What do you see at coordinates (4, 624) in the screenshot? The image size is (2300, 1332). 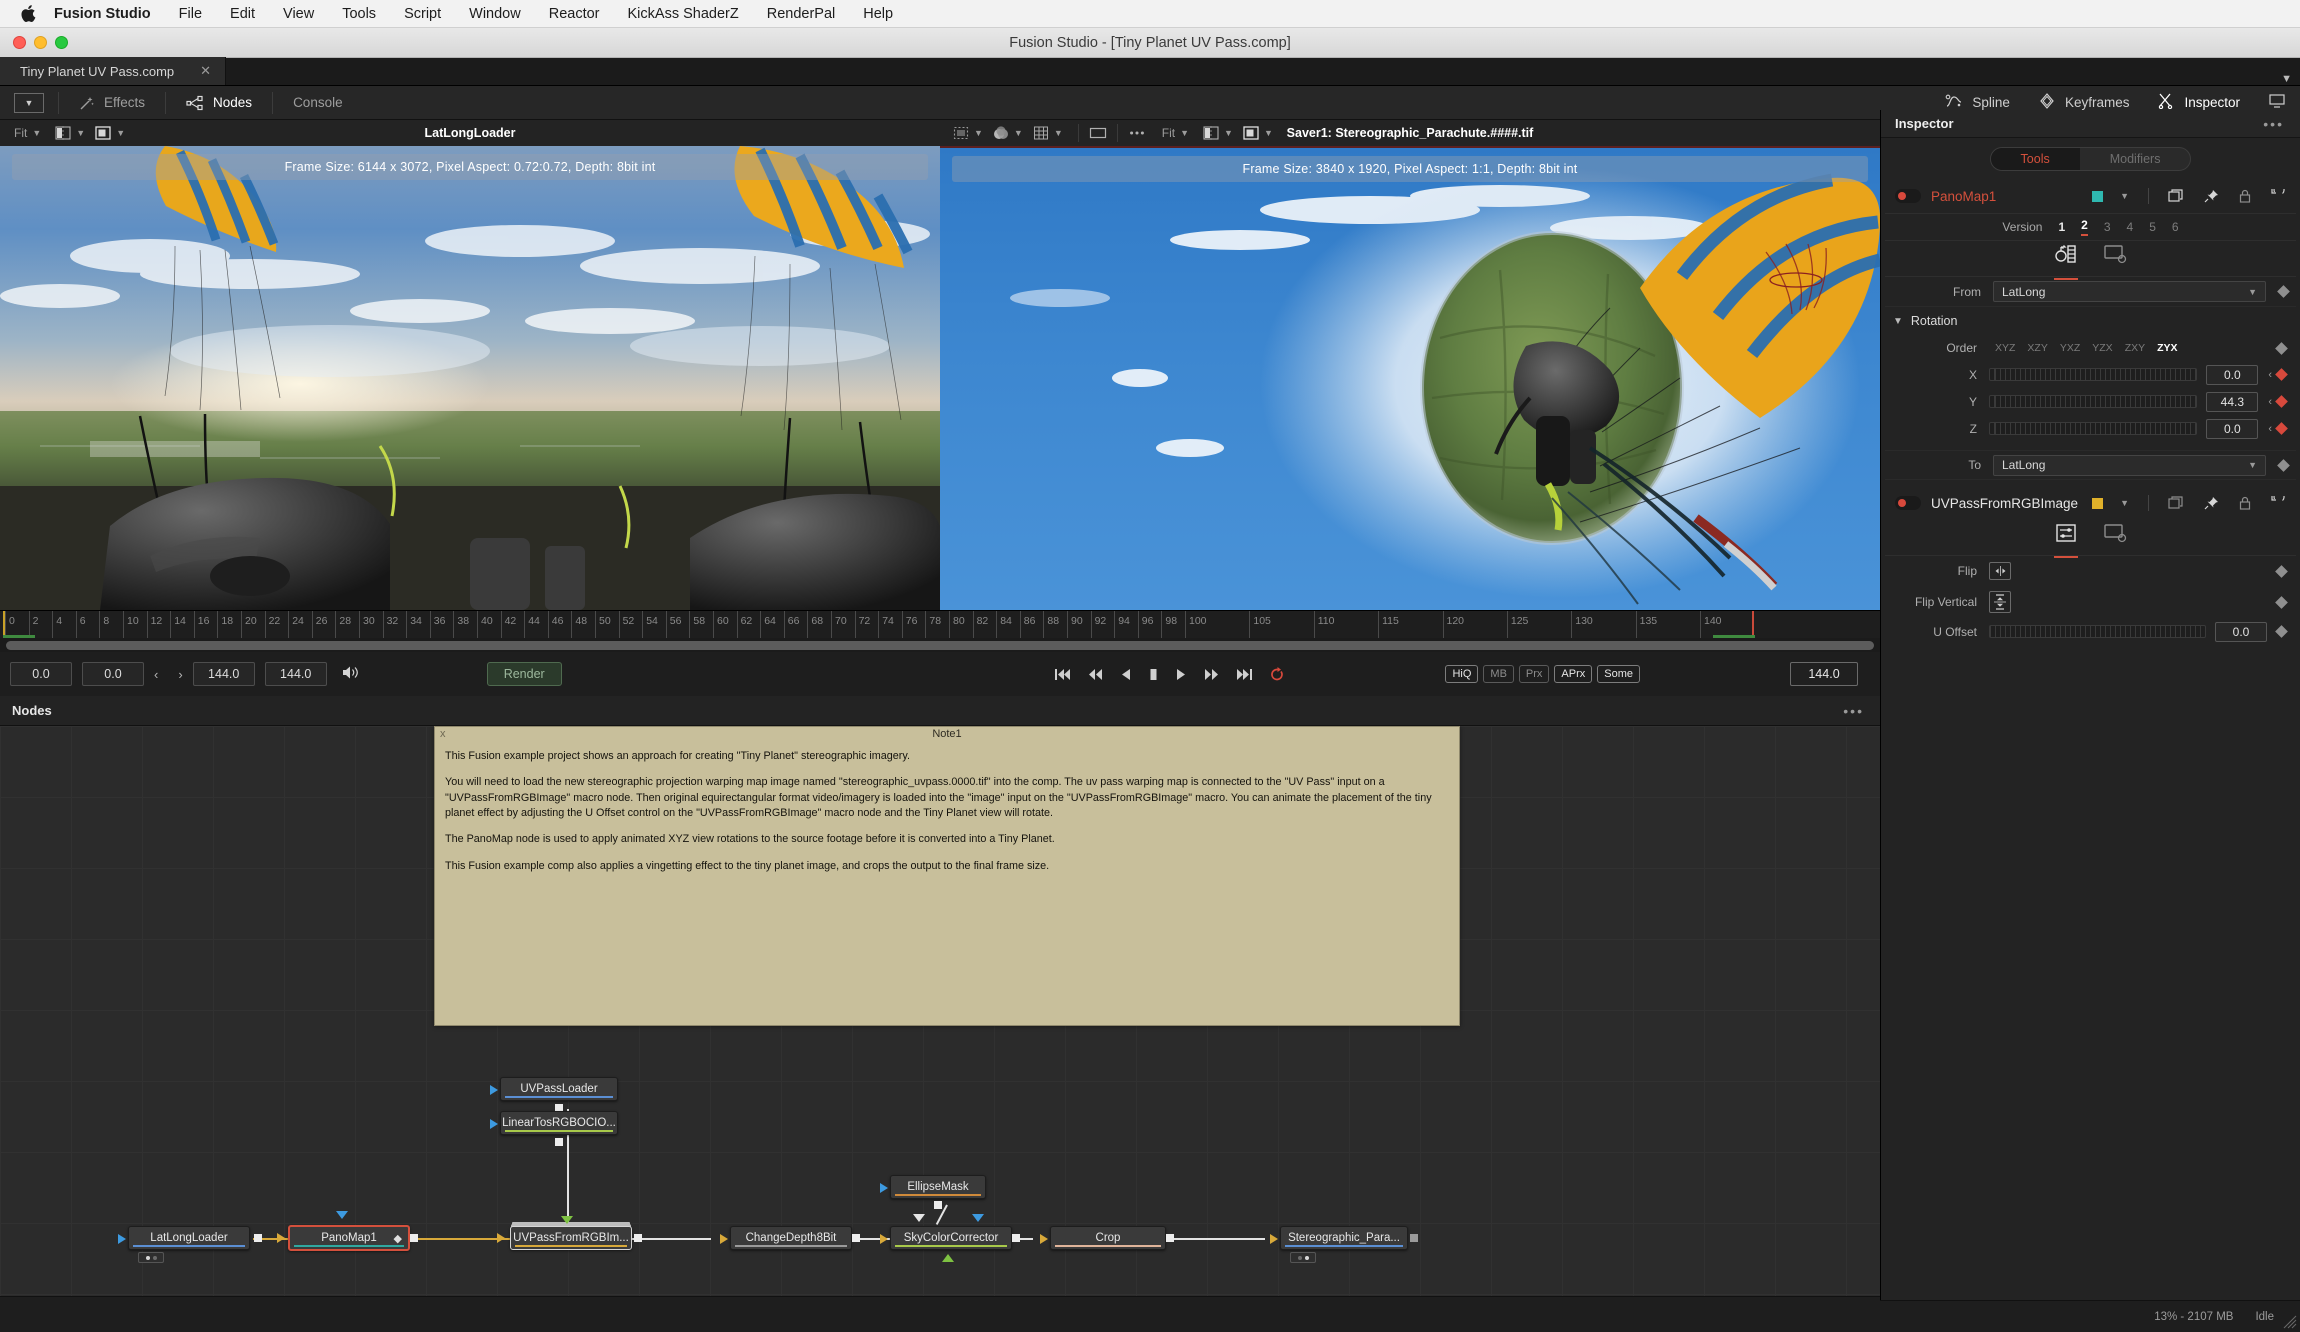 I see `playhead-start` at bounding box center [4, 624].